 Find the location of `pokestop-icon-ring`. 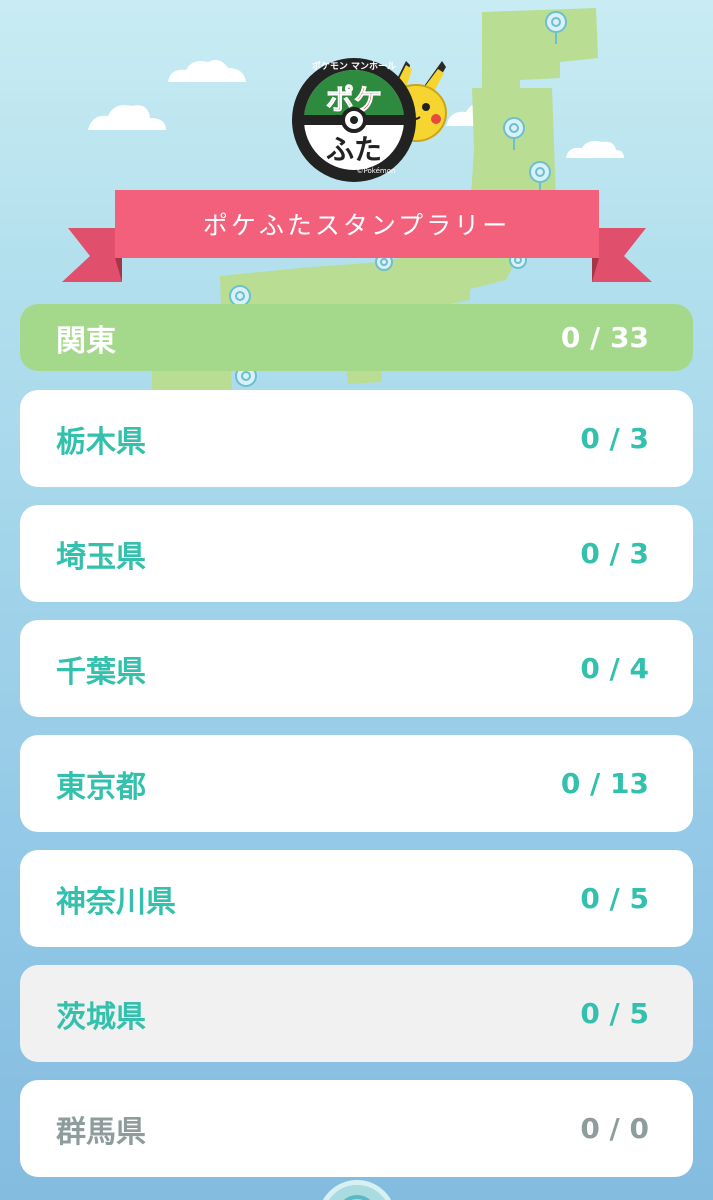

pokestop-icon-ring is located at coordinates (357, 1197).